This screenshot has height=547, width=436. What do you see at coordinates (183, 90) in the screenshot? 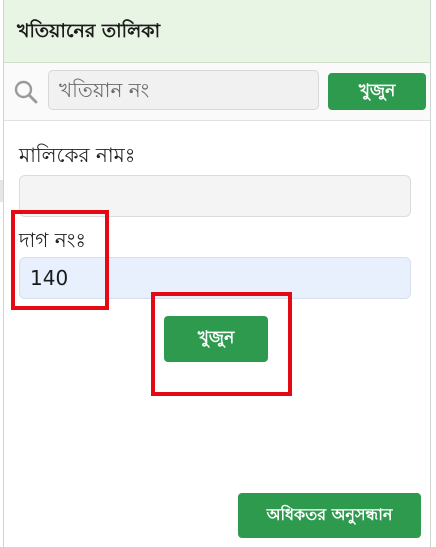
I see `khatian-search-input` at bounding box center [183, 90].